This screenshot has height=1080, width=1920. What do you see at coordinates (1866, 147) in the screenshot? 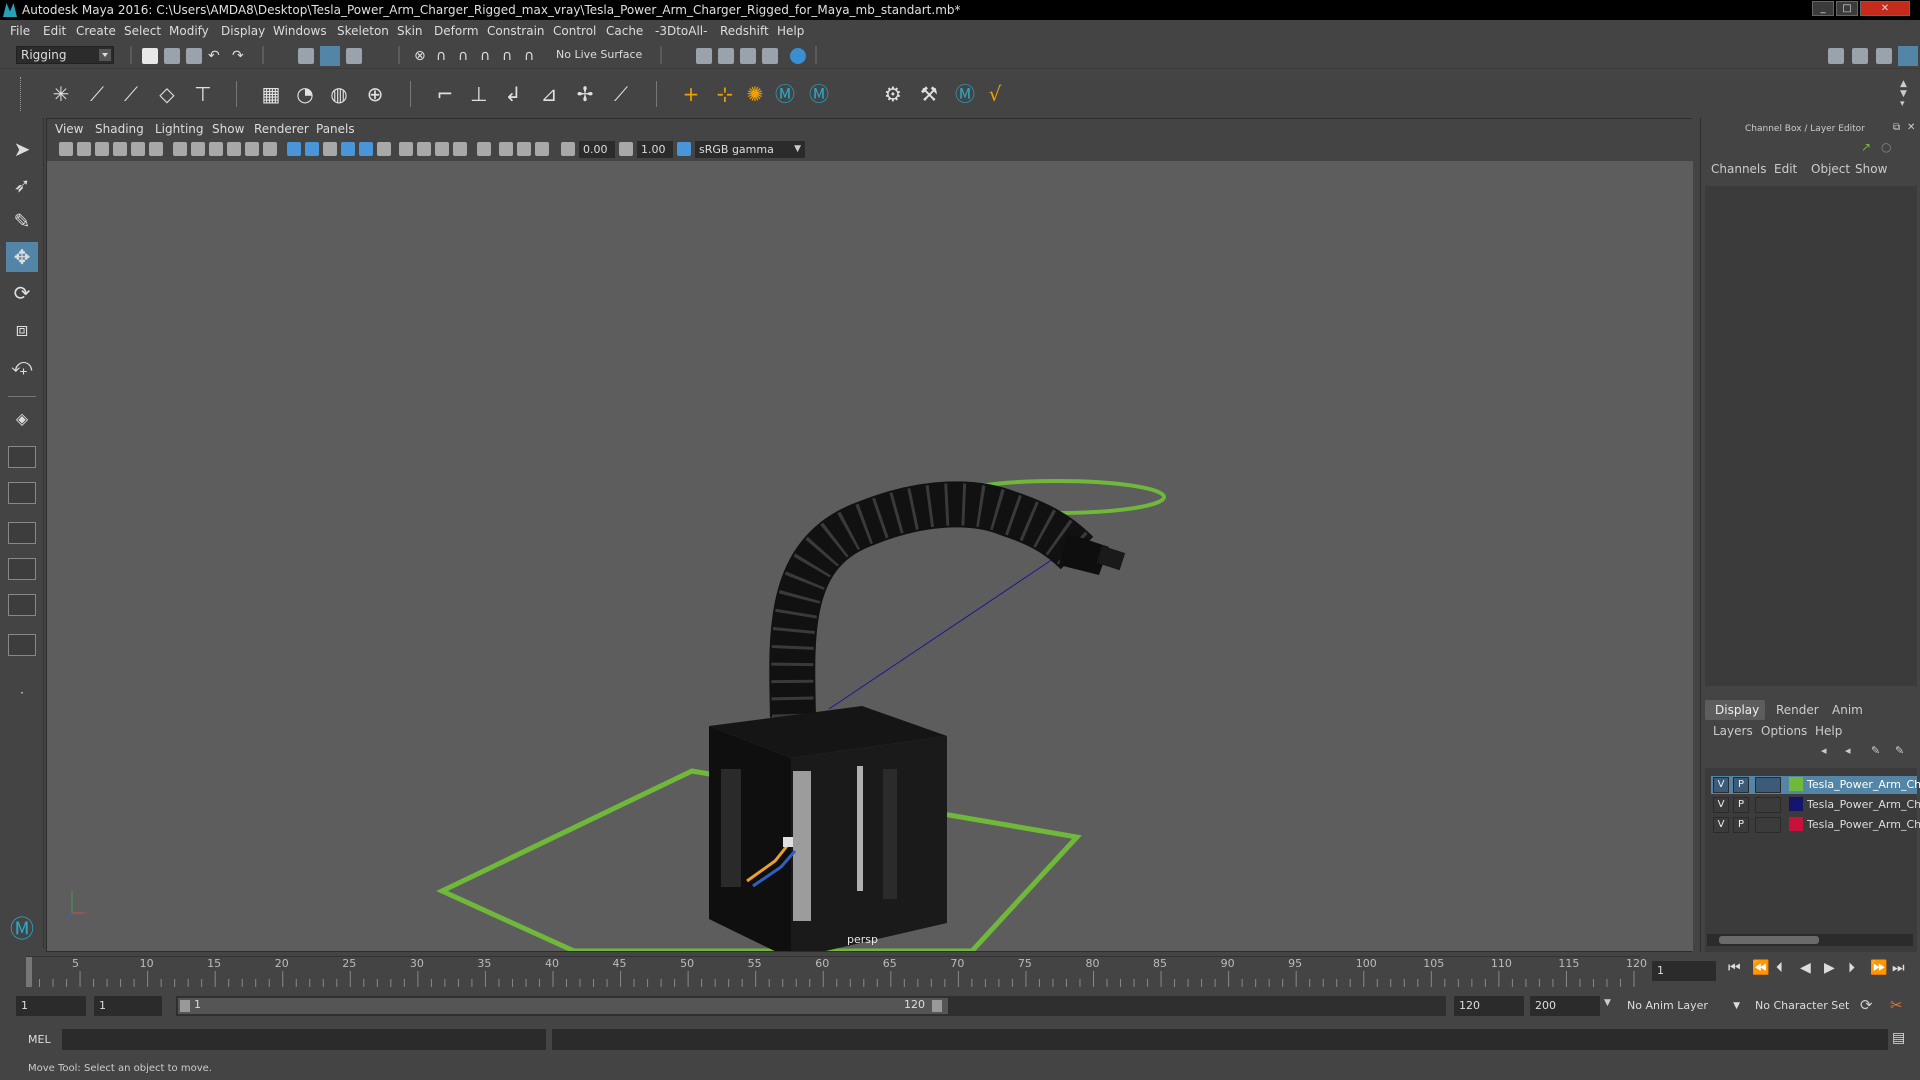
I see `channel-box-toggle-icon: ↗` at bounding box center [1866, 147].